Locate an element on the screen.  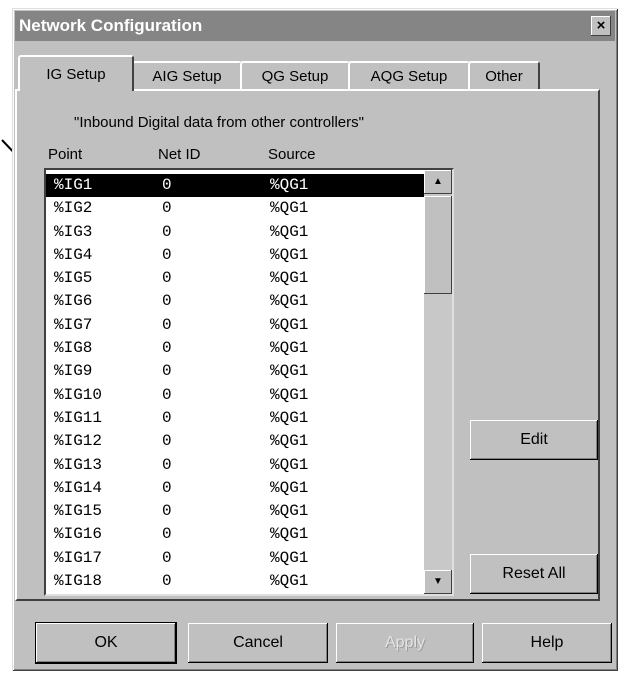
table-row: %IG18 0 %QG1 is located at coordinates (235, 581).